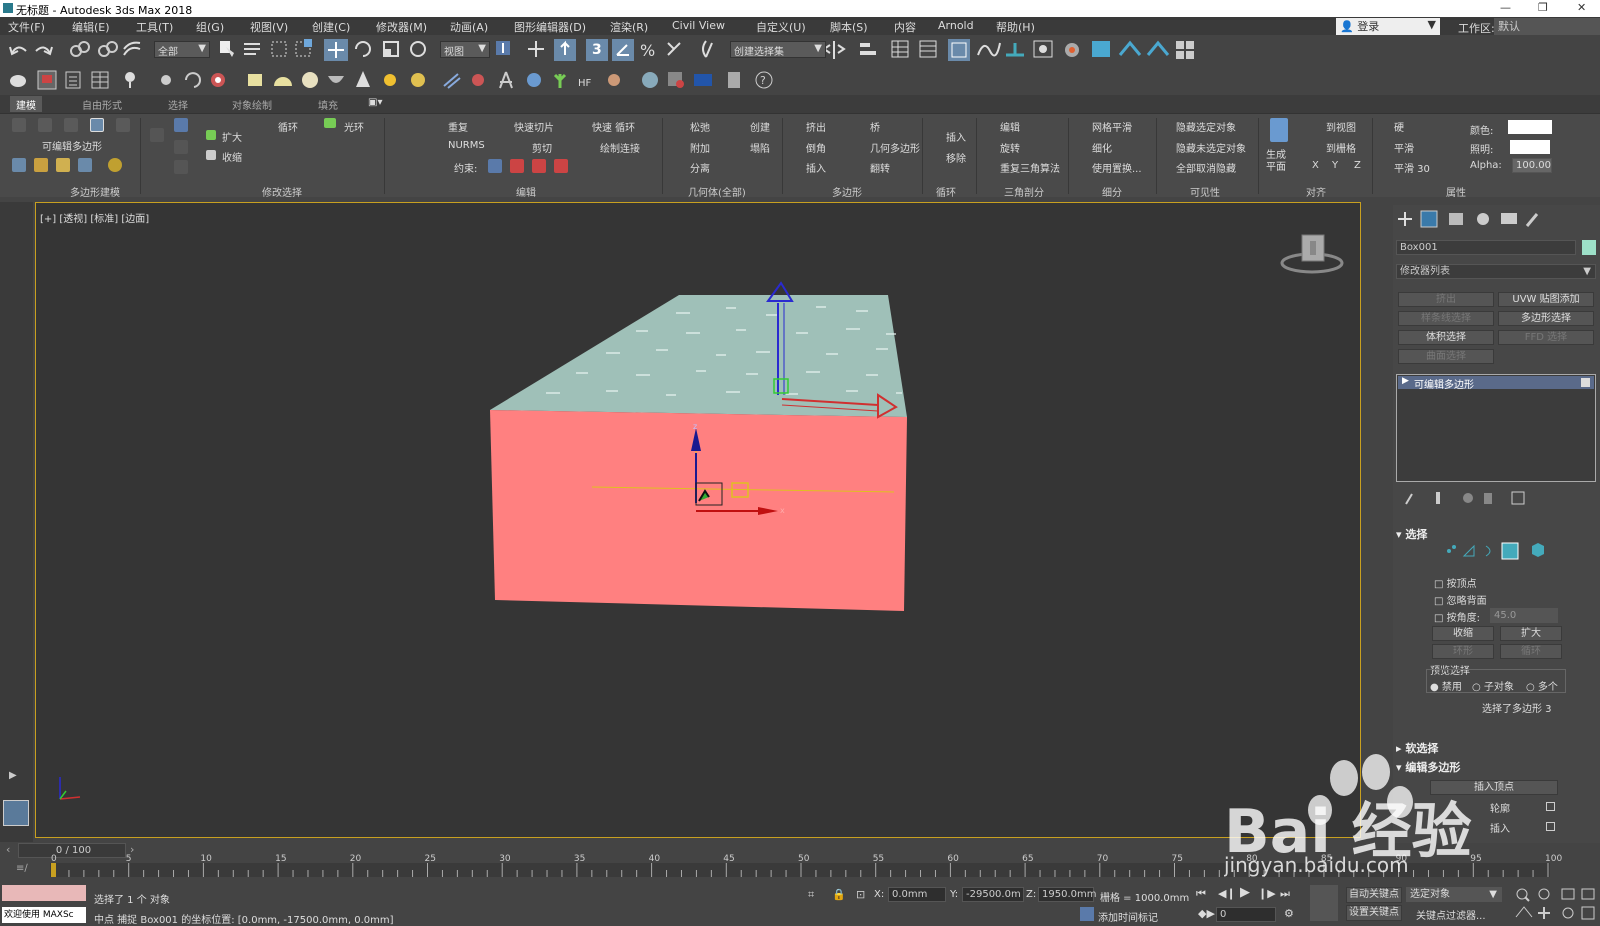 This screenshot has width=1600, height=926. What do you see at coordinates (956, 157) in the screenshot?
I see `remove-loop-button: 移除` at bounding box center [956, 157].